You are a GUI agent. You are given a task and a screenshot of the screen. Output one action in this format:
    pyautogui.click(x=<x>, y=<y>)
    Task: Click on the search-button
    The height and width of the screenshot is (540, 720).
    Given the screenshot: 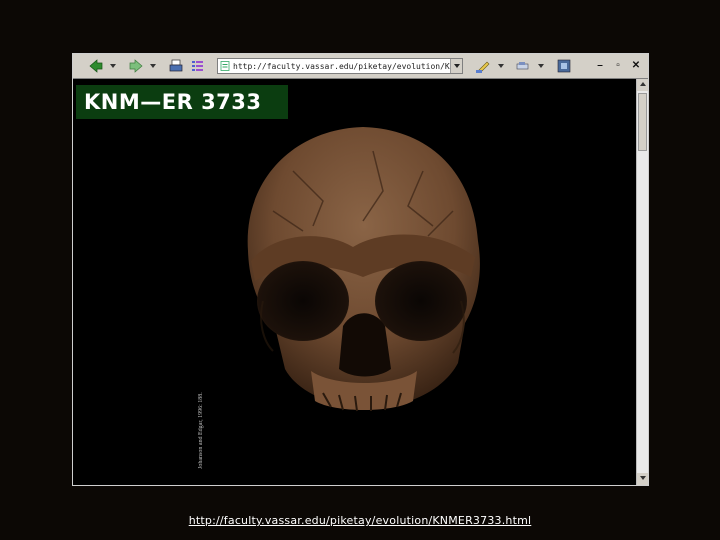 What is the action you would take?
    pyautogui.click(x=524, y=66)
    